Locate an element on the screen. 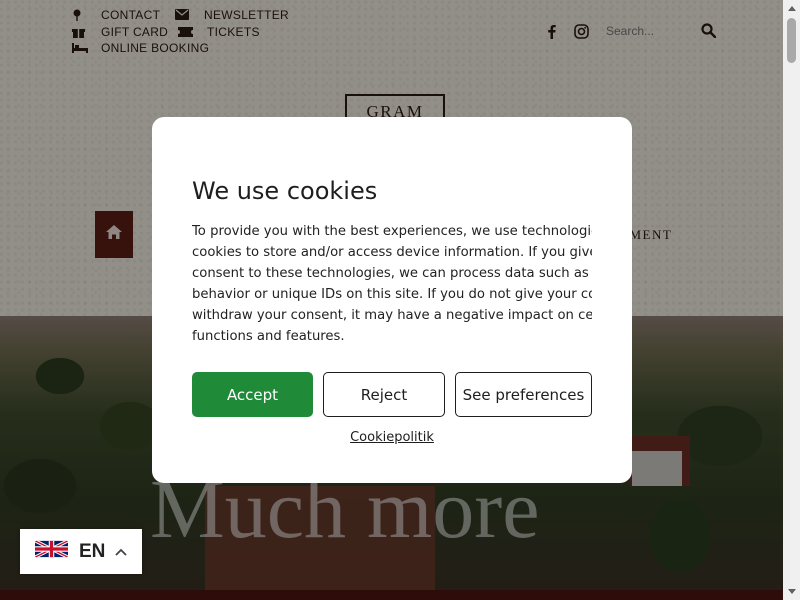 This screenshot has height=600, width=800. language-code: EN is located at coordinates (92, 551).